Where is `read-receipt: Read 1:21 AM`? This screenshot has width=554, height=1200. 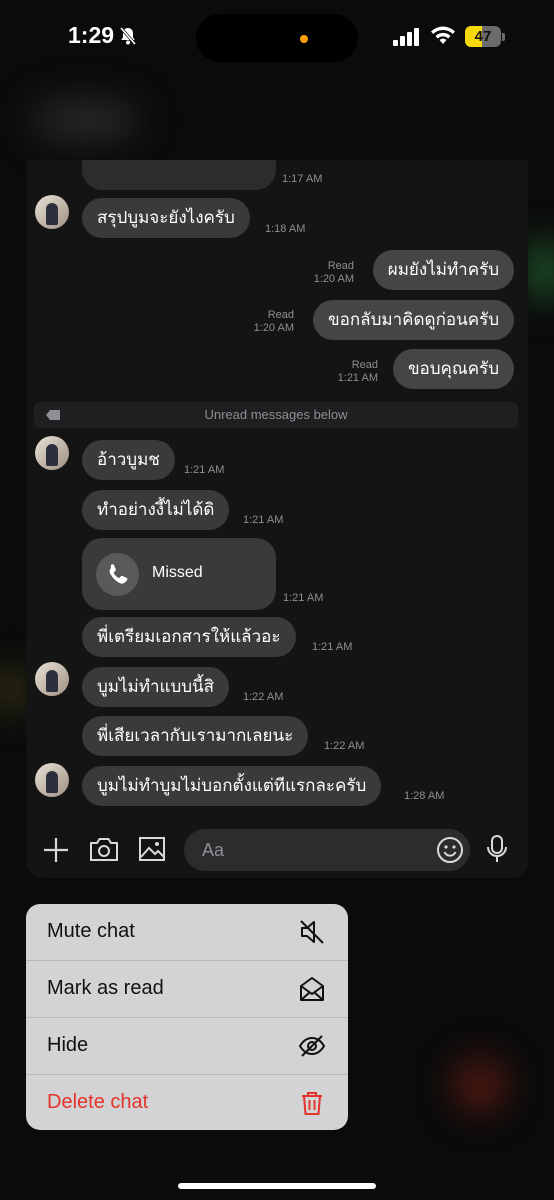 read-receipt: Read 1:21 AM is located at coordinates (358, 372).